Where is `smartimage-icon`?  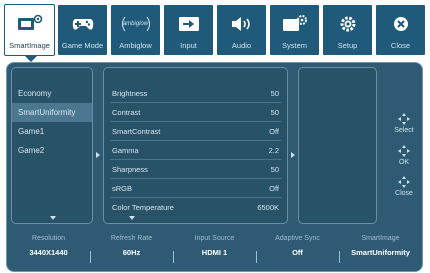 smartimage-icon is located at coordinates (29, 24).